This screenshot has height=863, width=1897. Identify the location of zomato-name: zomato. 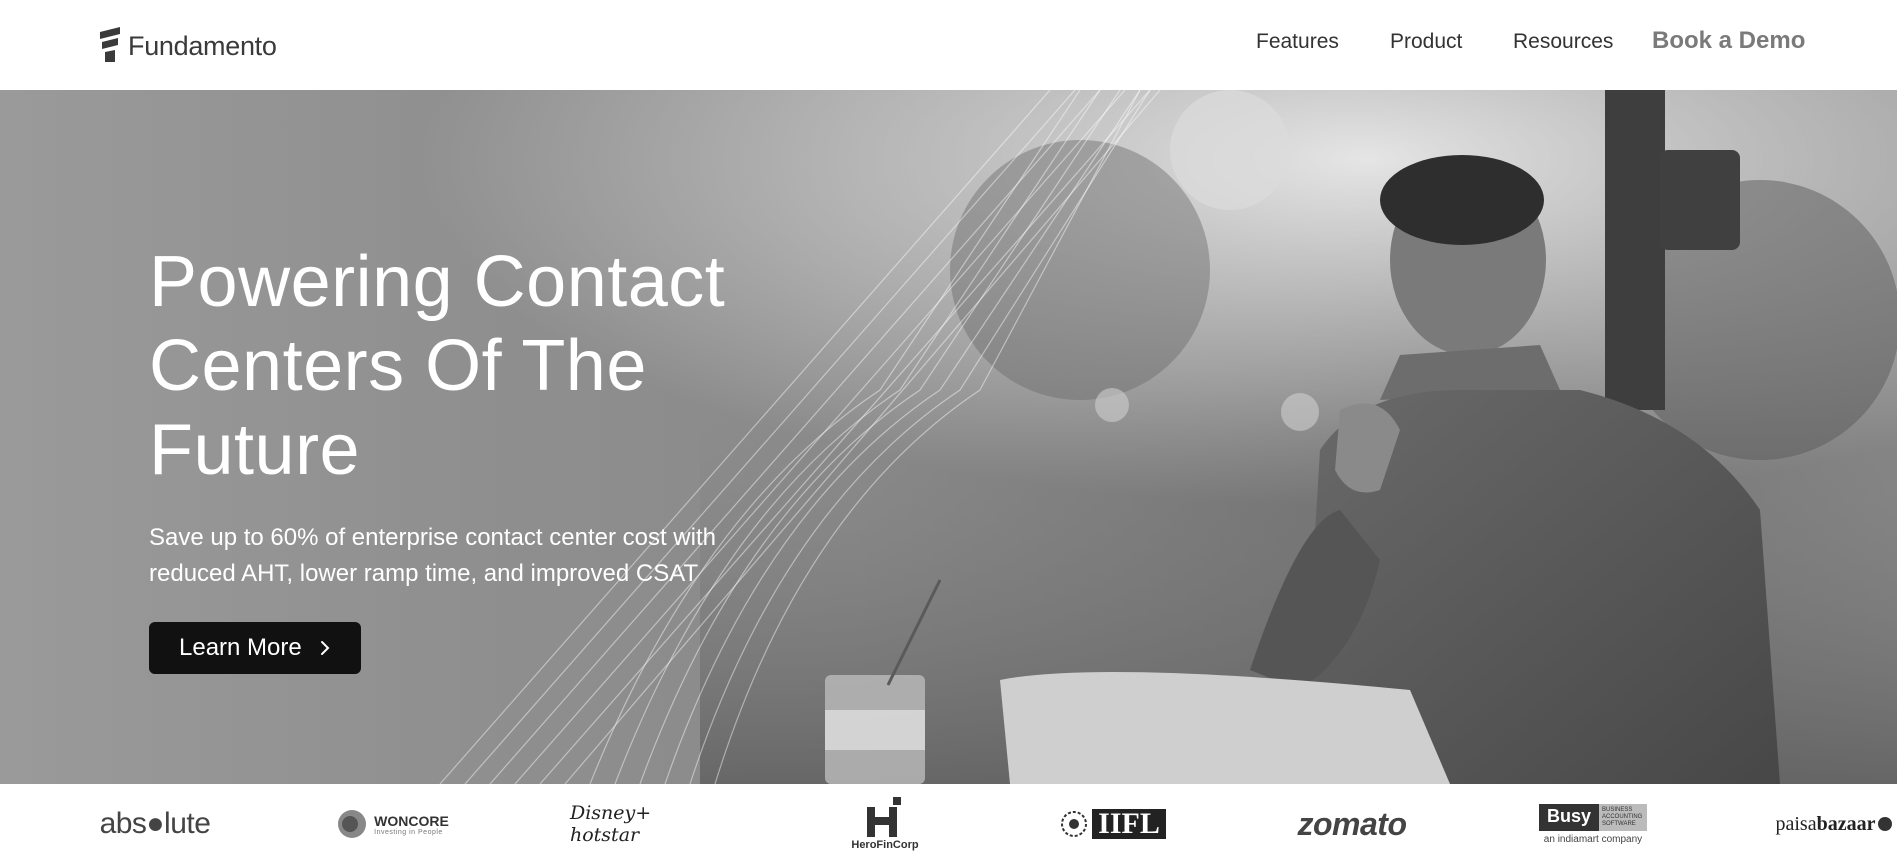
(1352, 823).